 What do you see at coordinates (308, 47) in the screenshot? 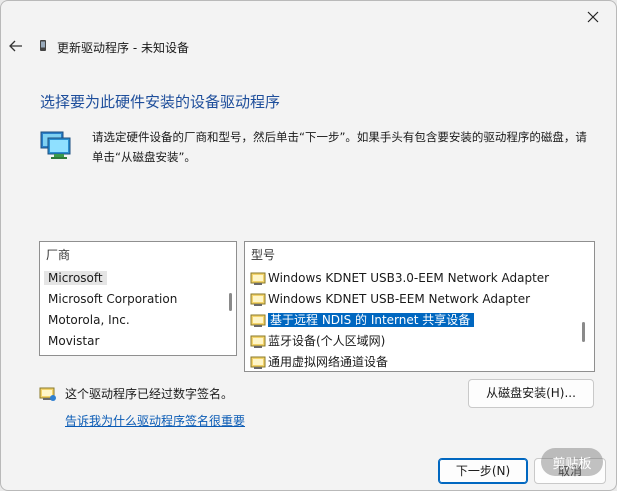
I see `title-bar: 更新驱动程序 - 未知设备` at bounding box center [308, 47].